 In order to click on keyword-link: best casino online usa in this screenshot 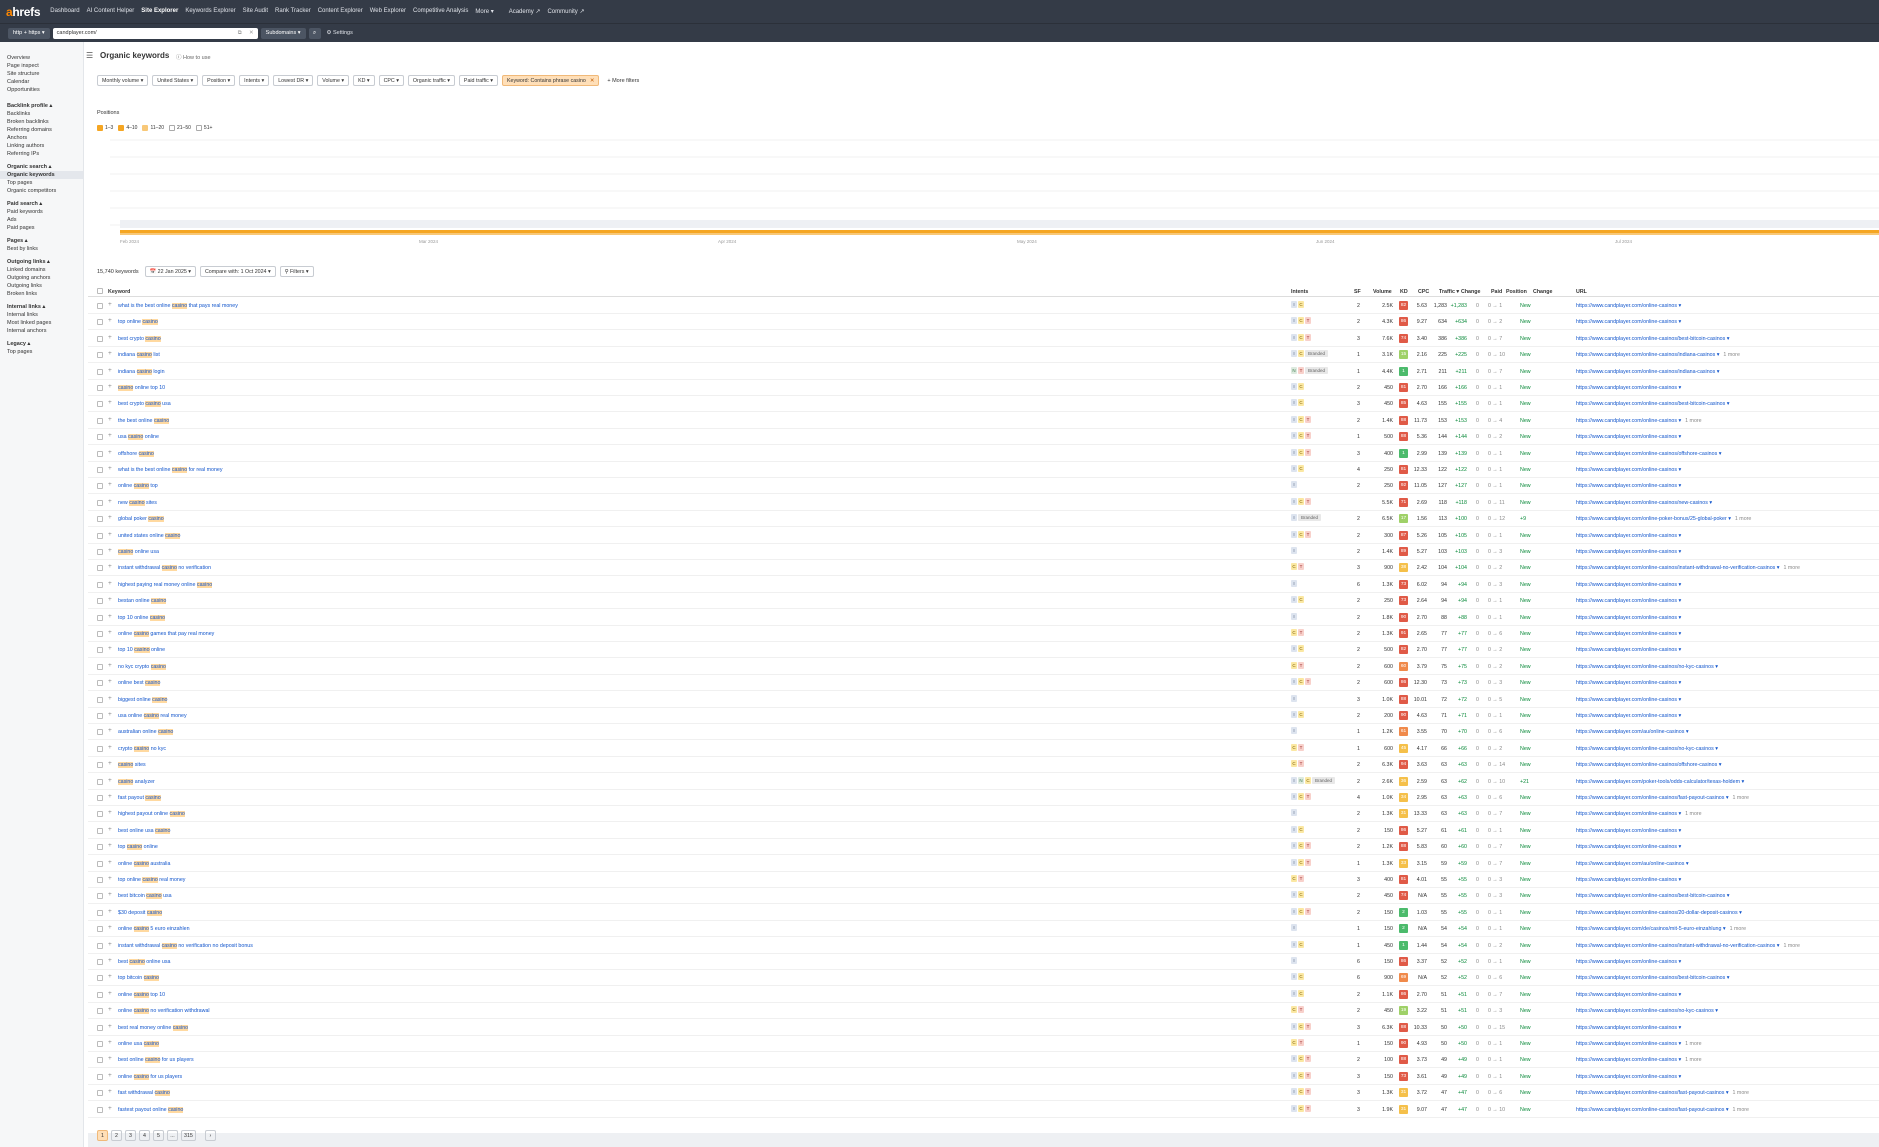, I will do `click(144, 962)`.